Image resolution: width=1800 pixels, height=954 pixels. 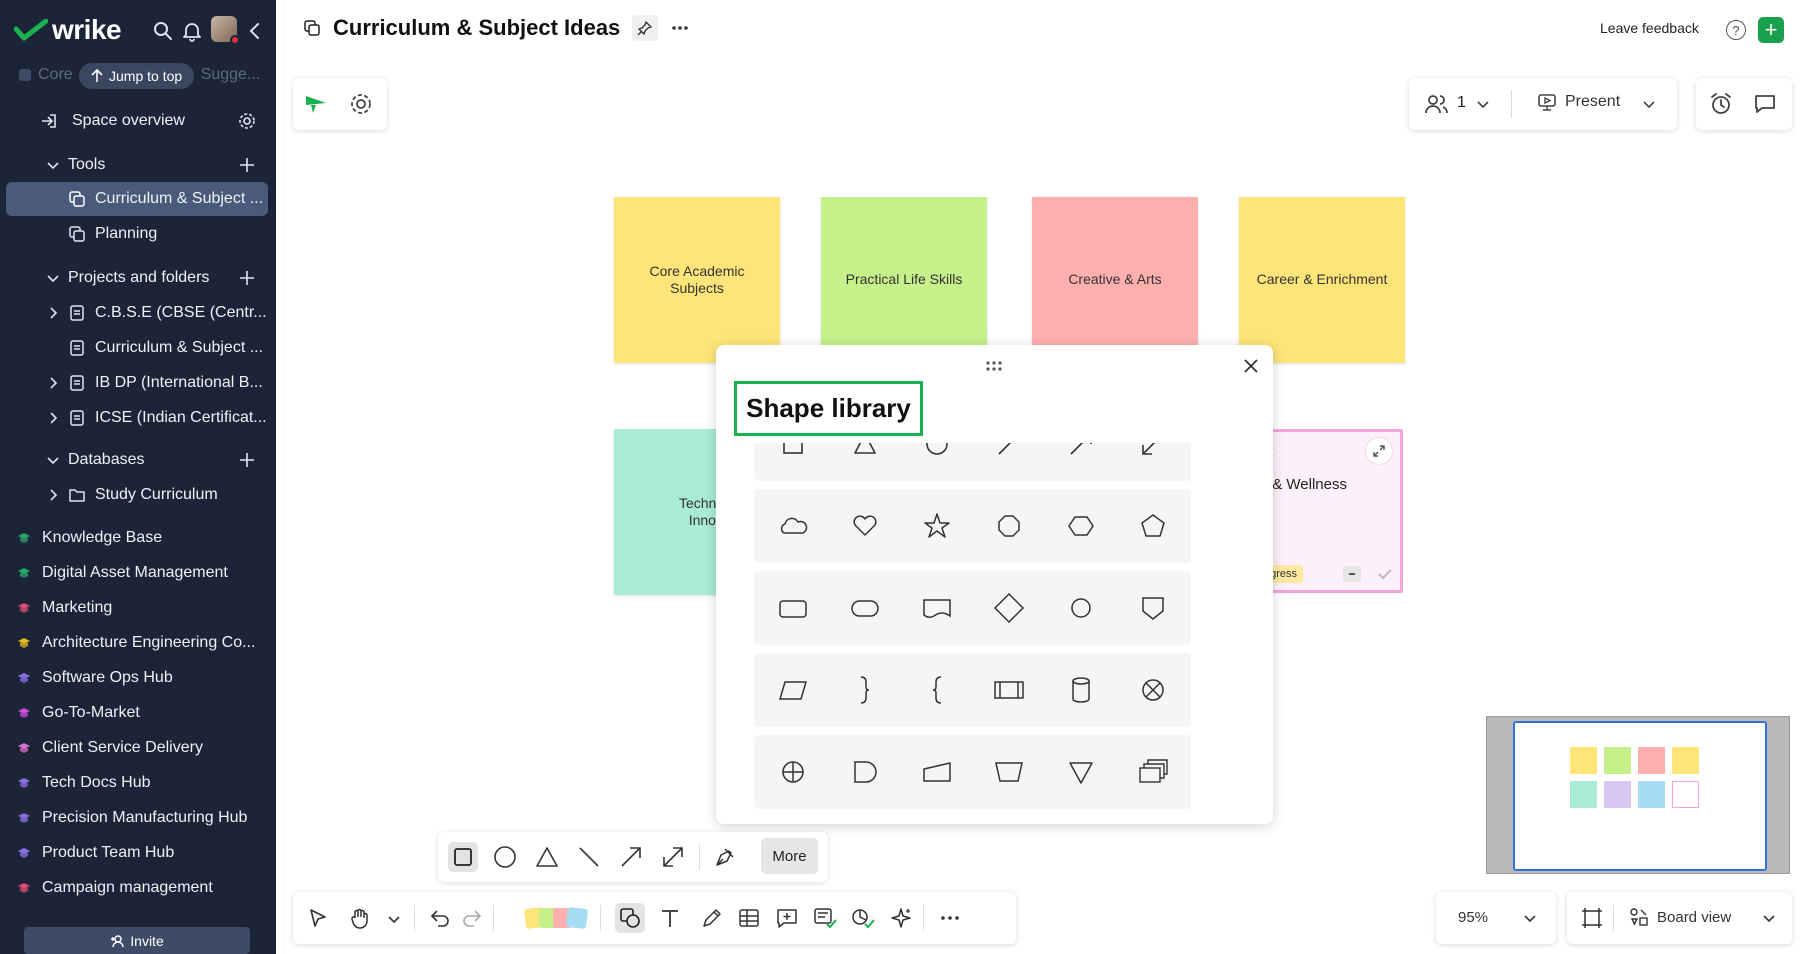 What do you see at coordinates (138, 818) in the screenshot?
I see `sidebar-space-item: Precision Manufacturing Hub` at bounding box center [138, 818].